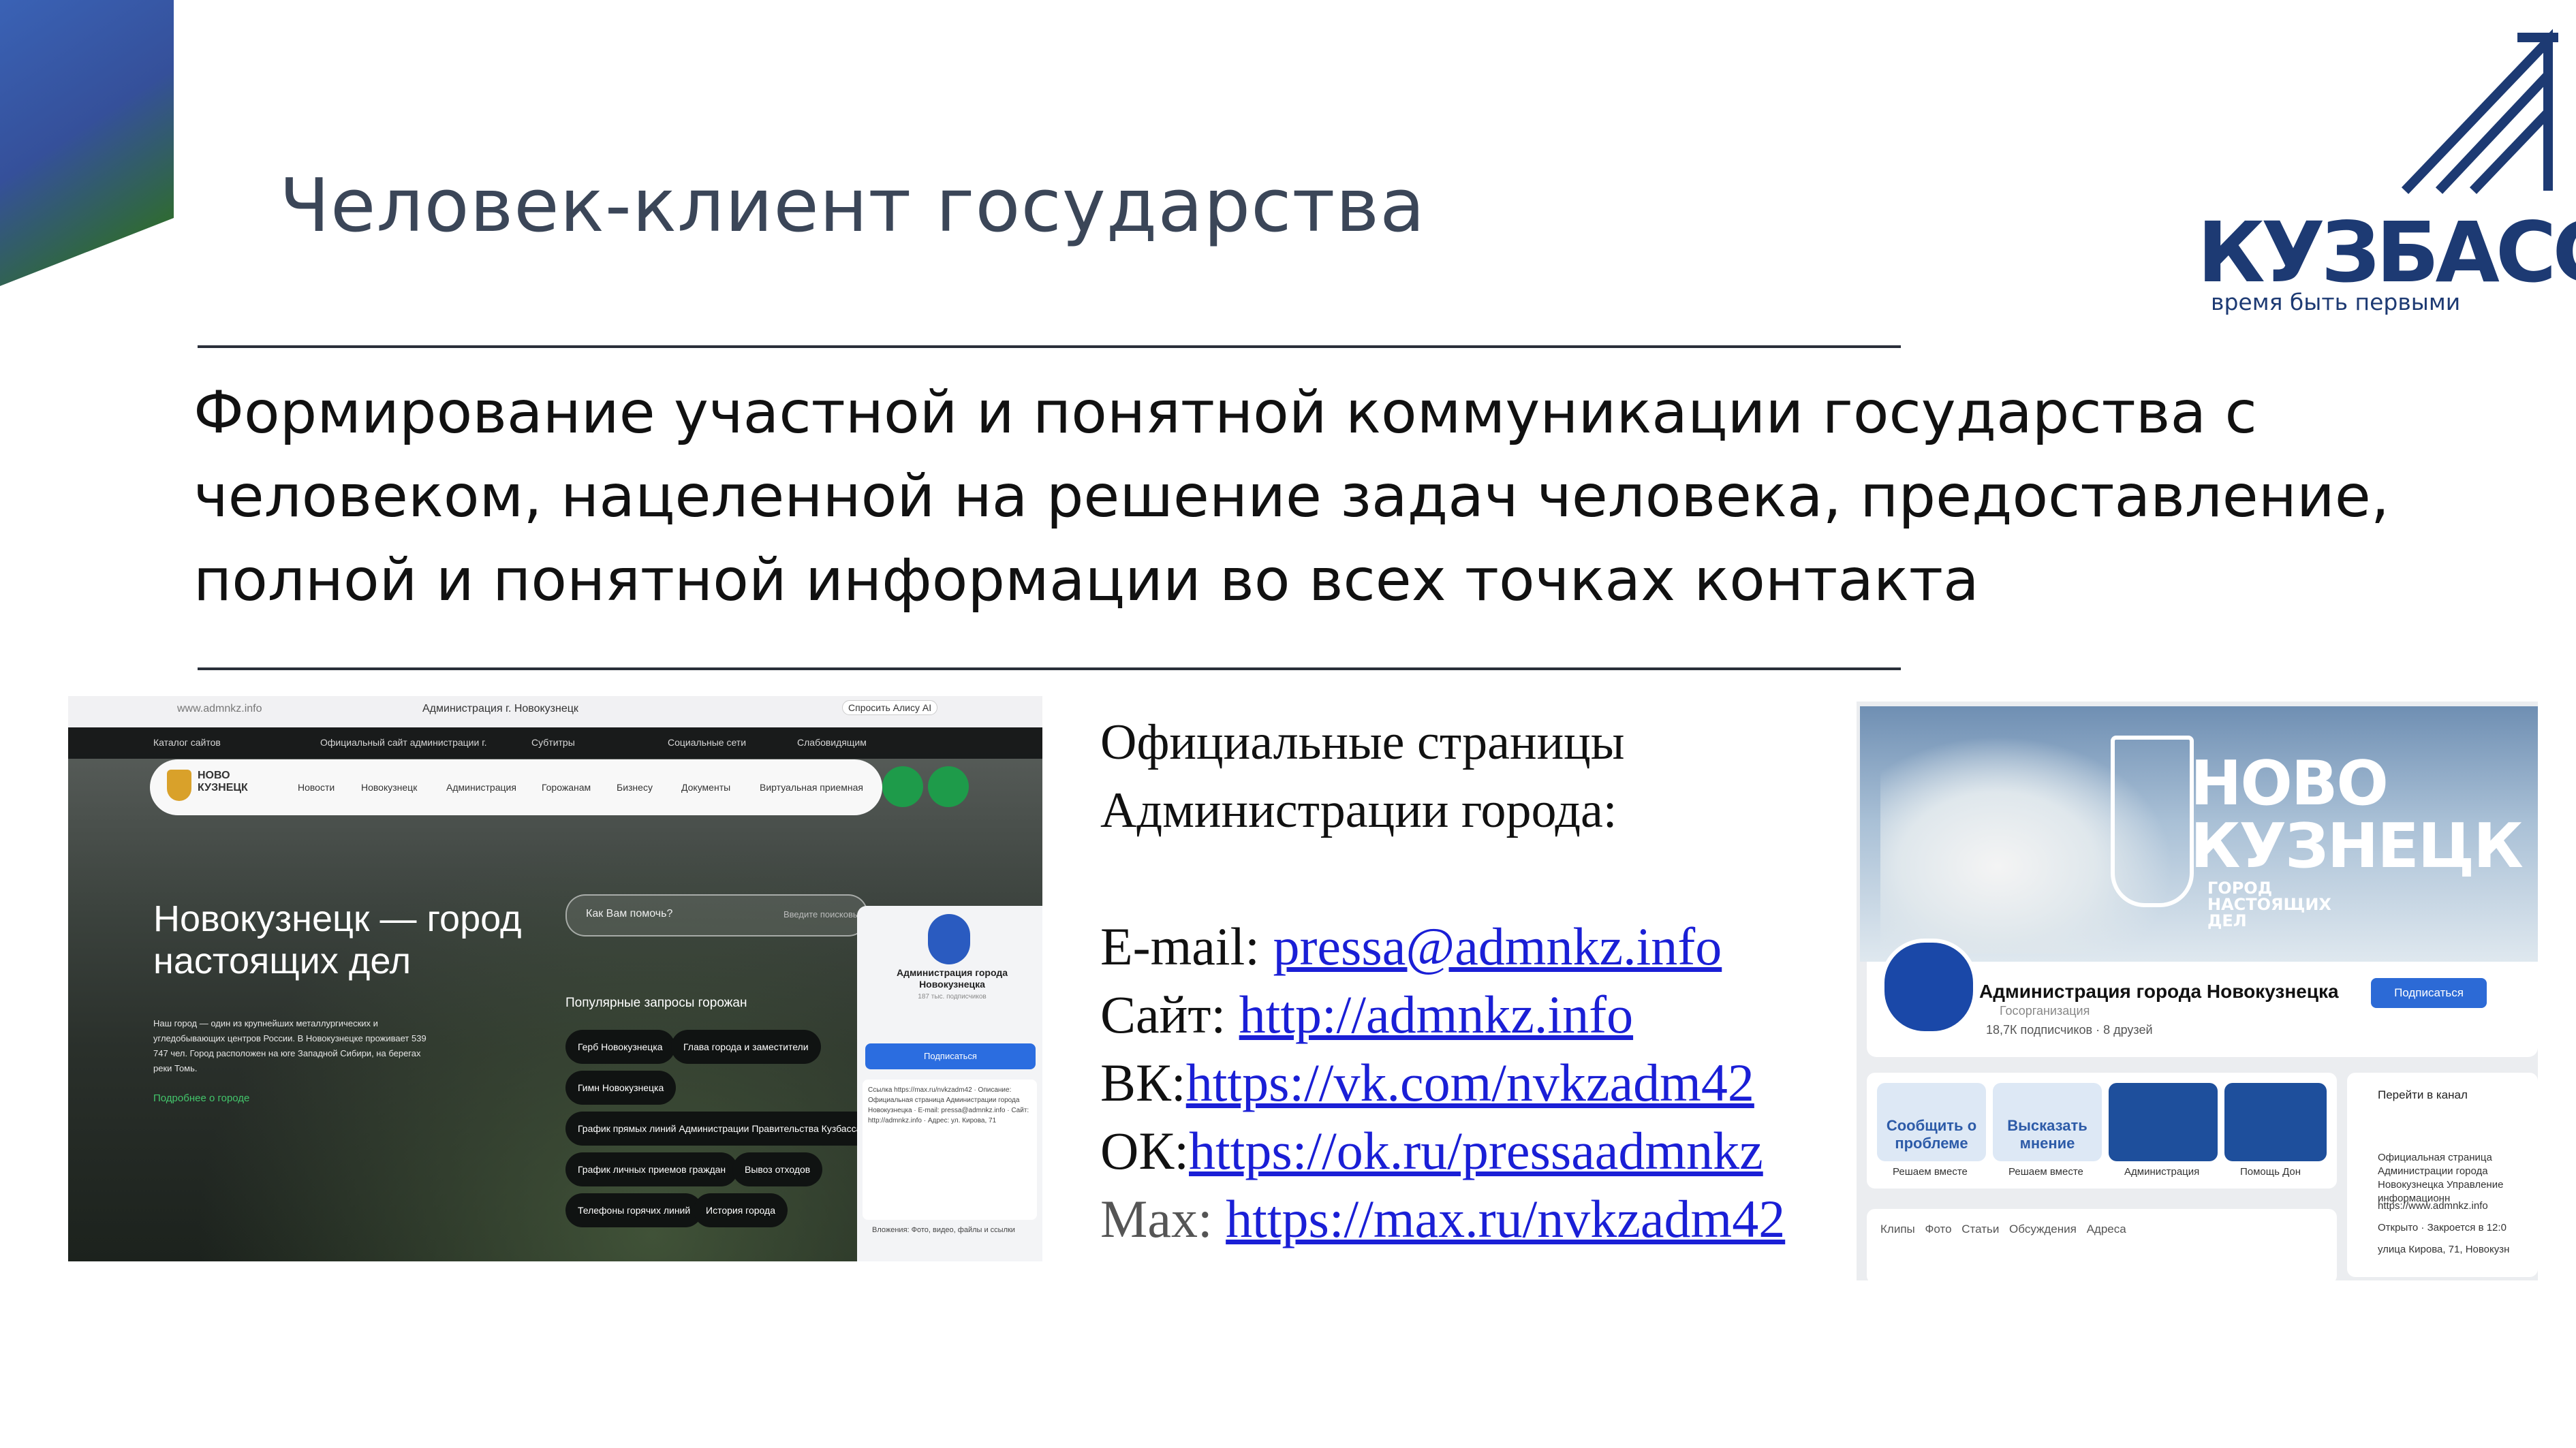 Image resolution: width=2576 pixels, height=1448 pixels. I want to click on nav-virtual-reception: Виртуальная приемная, so click(812, 787).